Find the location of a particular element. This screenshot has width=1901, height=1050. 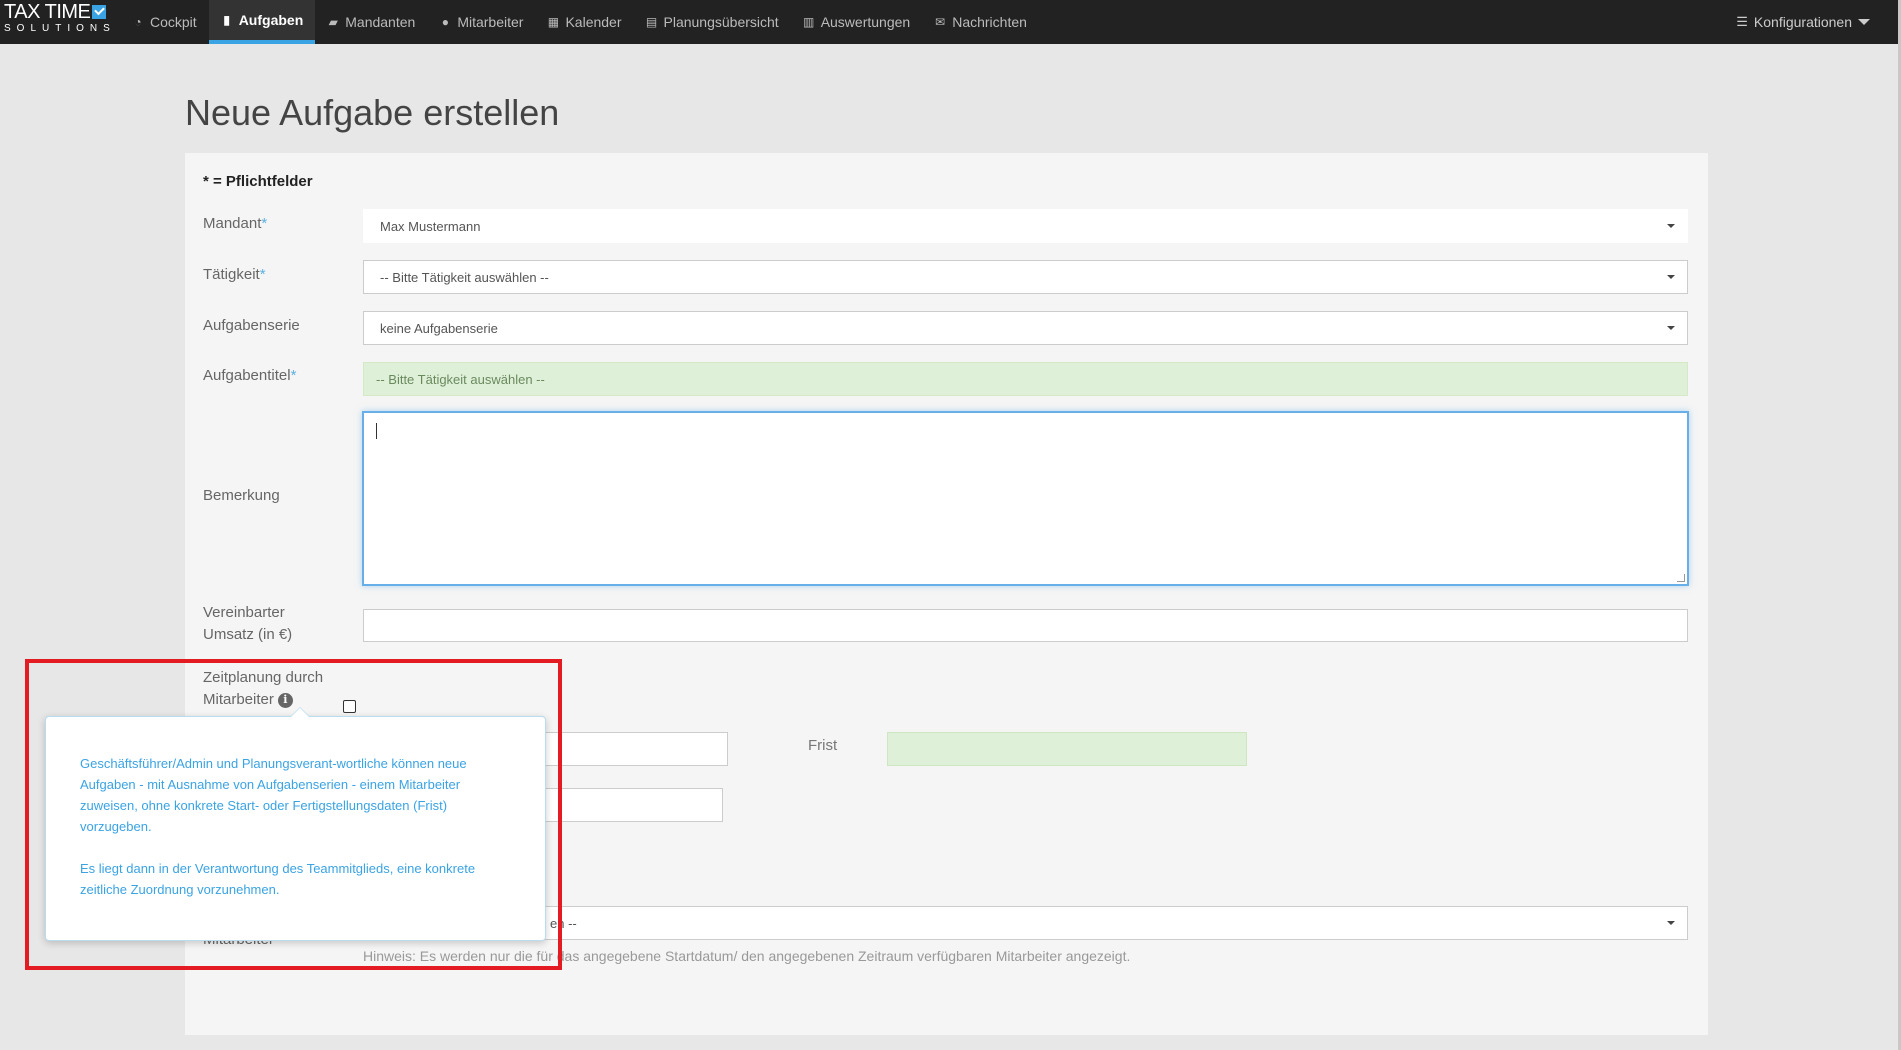

nav-item-label: Planungsübersicht is located at coordinates (721, 22).